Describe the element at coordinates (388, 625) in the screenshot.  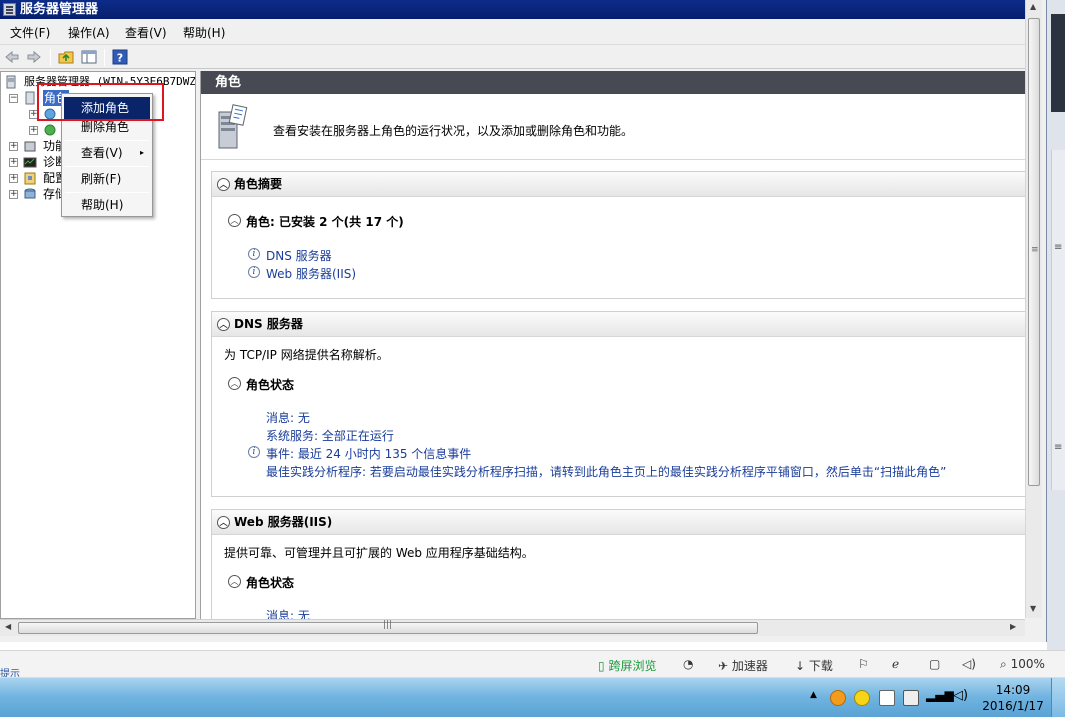
I see `scroll-grip-icon: |||` at that location.